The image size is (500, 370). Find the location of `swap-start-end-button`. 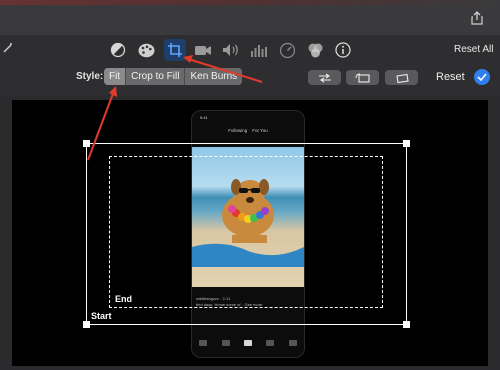

swap-start-end-button is located at coordinates (324, 77).